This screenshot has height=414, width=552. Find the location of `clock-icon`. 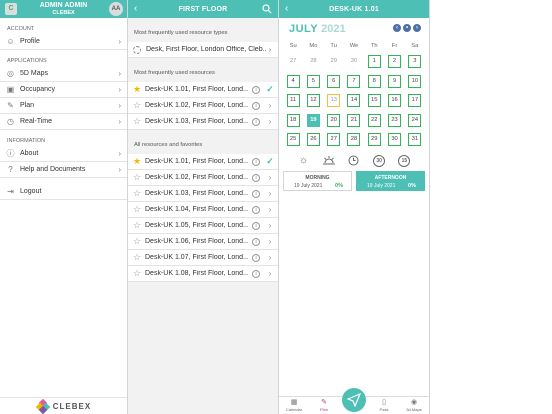

clock-icon is located at coordinates (354, 161).